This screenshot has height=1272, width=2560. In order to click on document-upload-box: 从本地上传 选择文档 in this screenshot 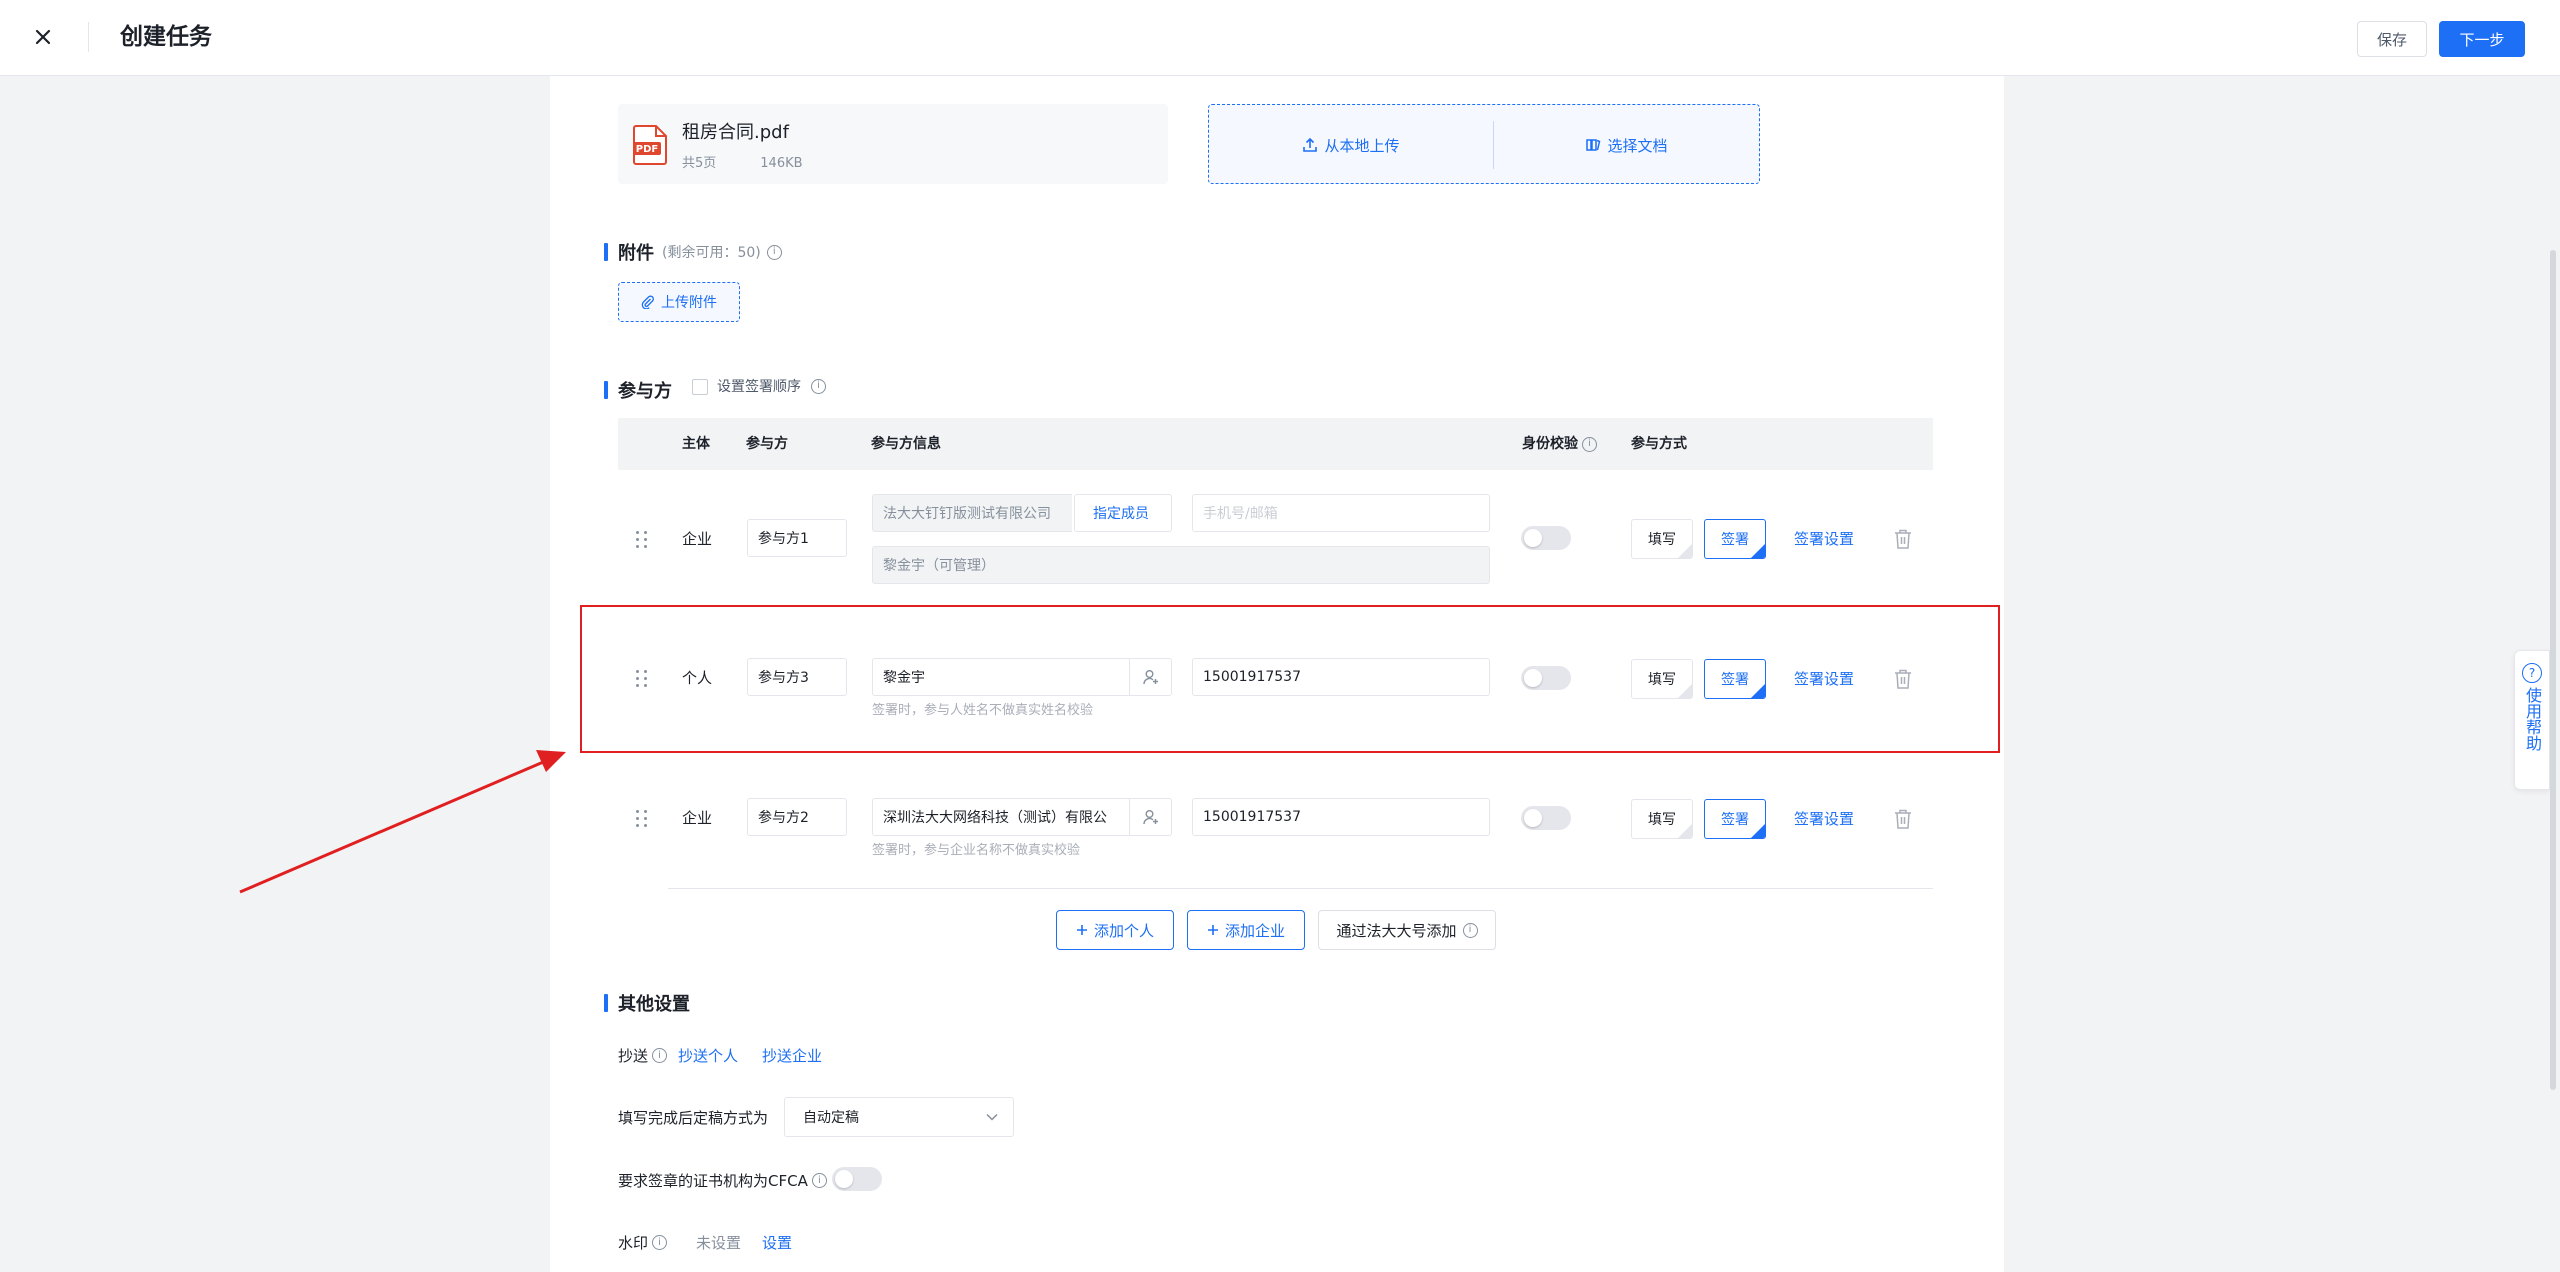, I will do `click(1484, 144)`.